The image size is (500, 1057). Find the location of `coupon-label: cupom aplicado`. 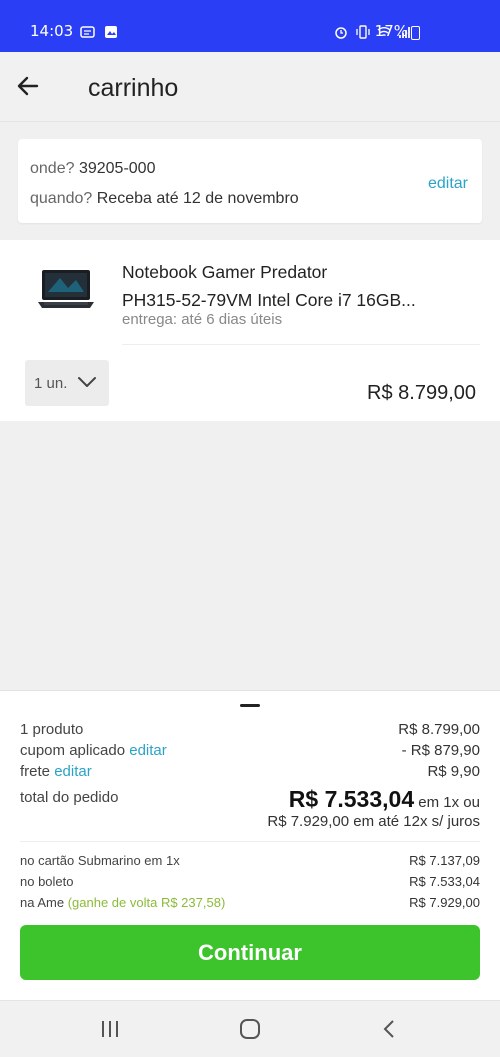

coupon-label: cupom aplicado is located at coordinates (73, 750).